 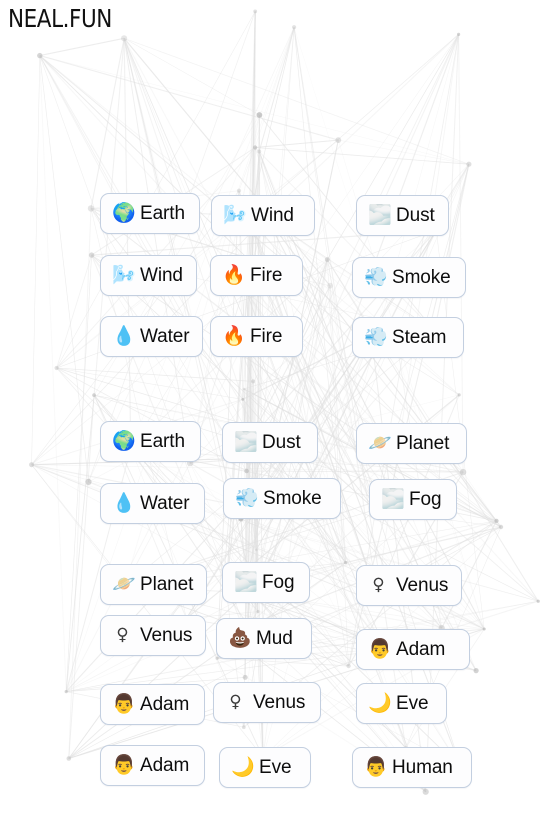 I want to click on recipe-card-second: 🌙 Eve, so click(x=265, y=767).